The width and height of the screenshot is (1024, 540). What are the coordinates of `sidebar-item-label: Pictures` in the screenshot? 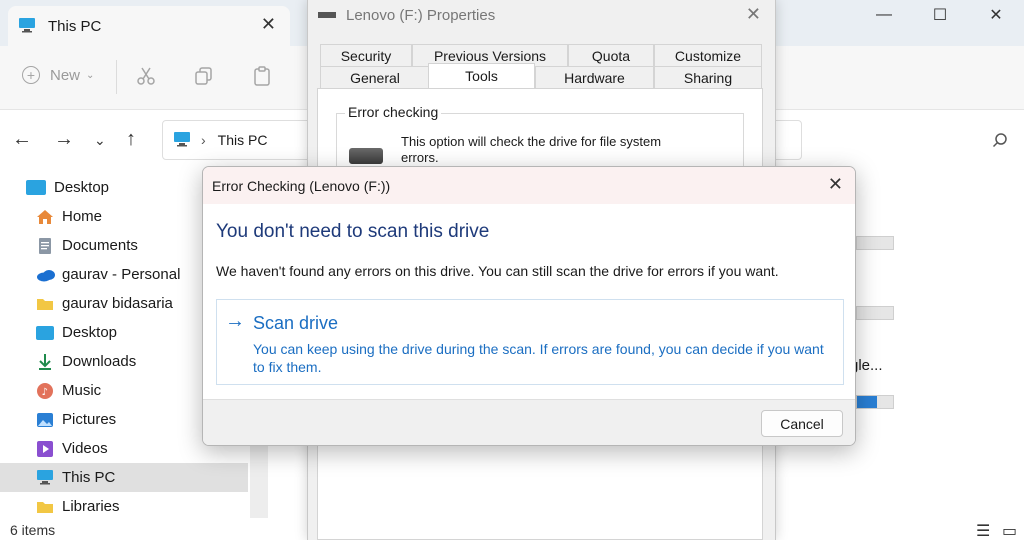 It's located at (89, 419).